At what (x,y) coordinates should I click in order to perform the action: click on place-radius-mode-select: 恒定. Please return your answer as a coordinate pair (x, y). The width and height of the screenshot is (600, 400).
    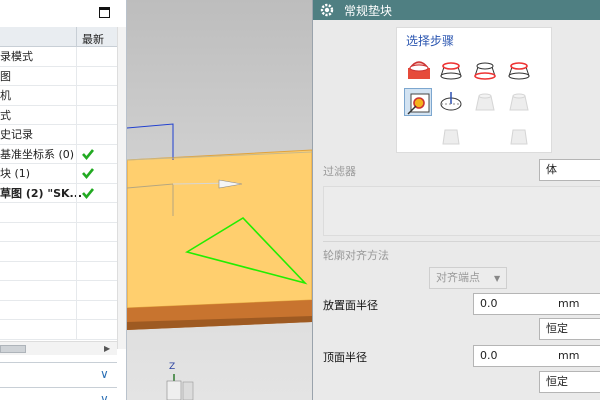
    Looking at the image, I should click on (569, 329).